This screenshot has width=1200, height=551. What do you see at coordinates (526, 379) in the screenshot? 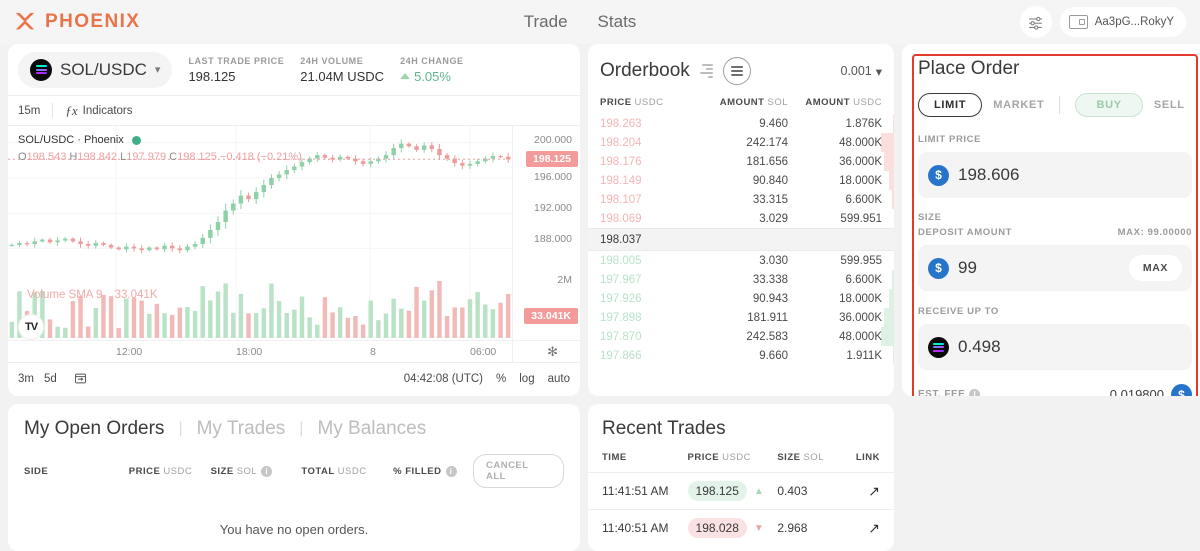
I see `scale-log-button: log` at bounding box center [526, 379].